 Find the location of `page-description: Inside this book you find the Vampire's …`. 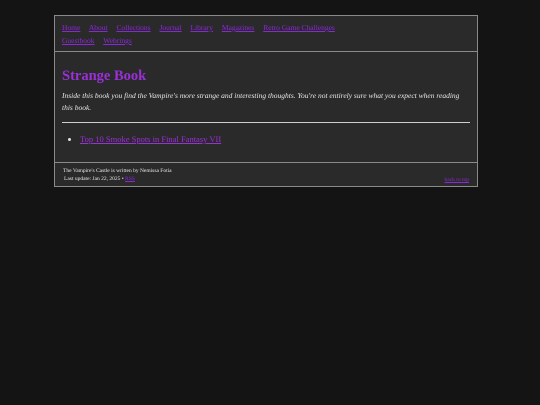

page-description: Inside this book you find the Vampire's … is located at coordinates (261, 101).